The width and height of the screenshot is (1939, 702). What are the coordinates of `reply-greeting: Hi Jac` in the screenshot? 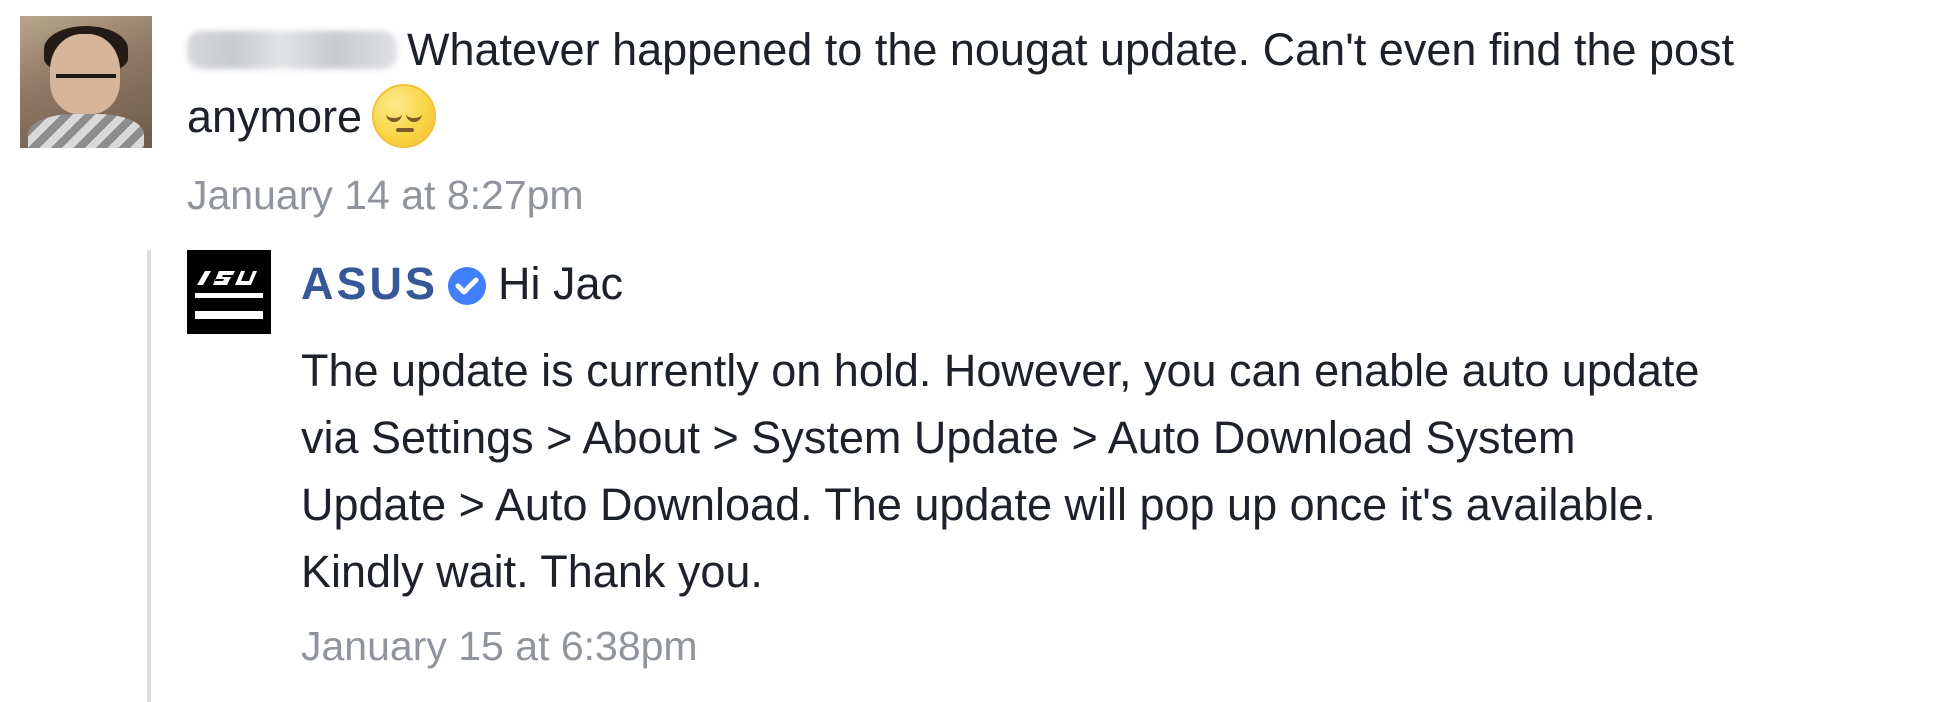 It's located at (561, 283).